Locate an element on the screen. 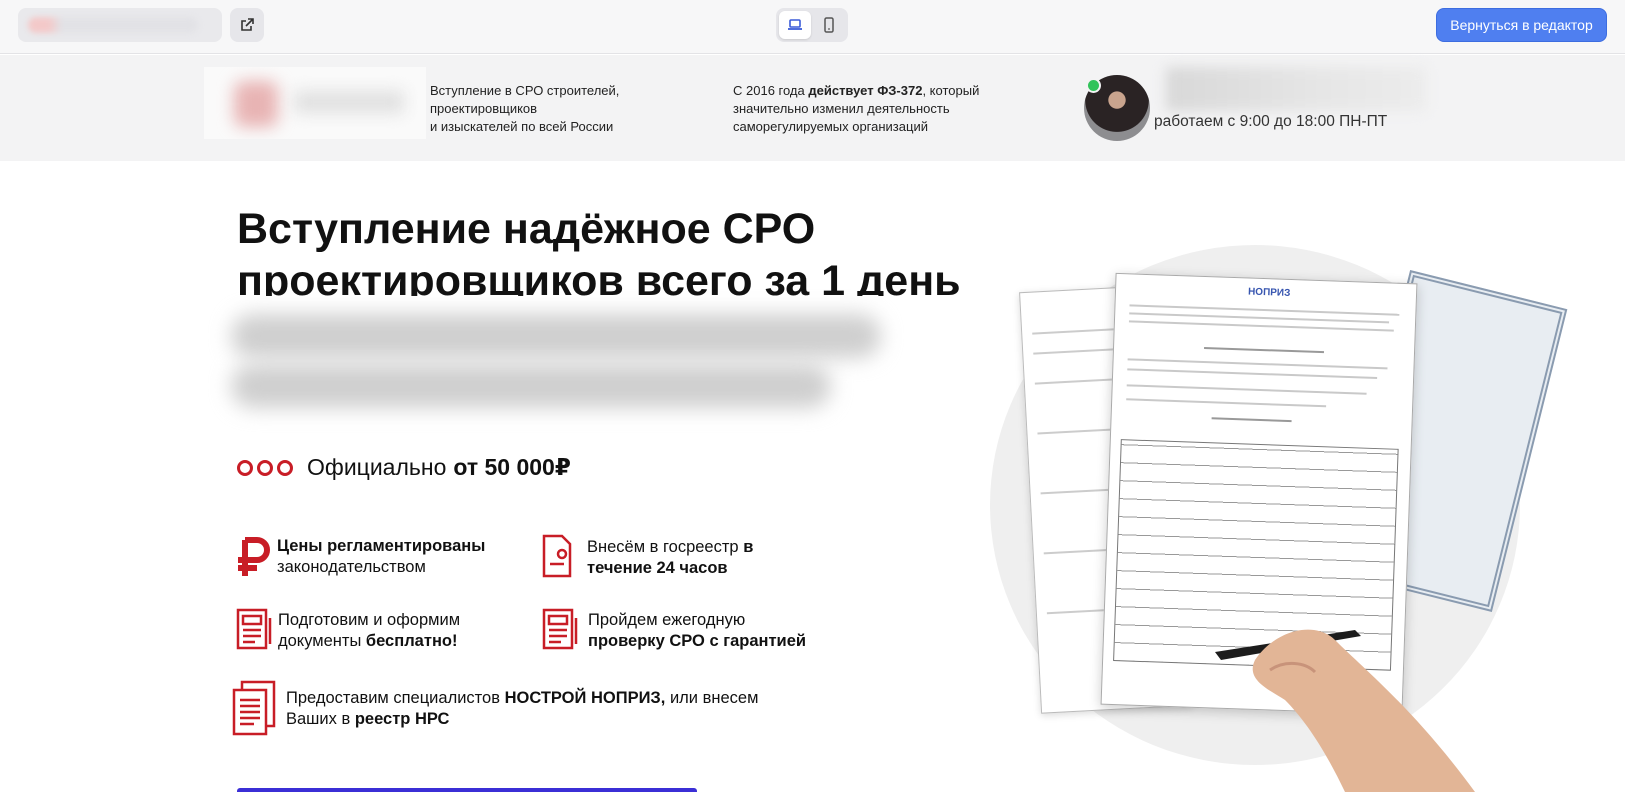 This screenshot has width=1625, height=792. desktop-view-button is located at coordinates (795, 25).